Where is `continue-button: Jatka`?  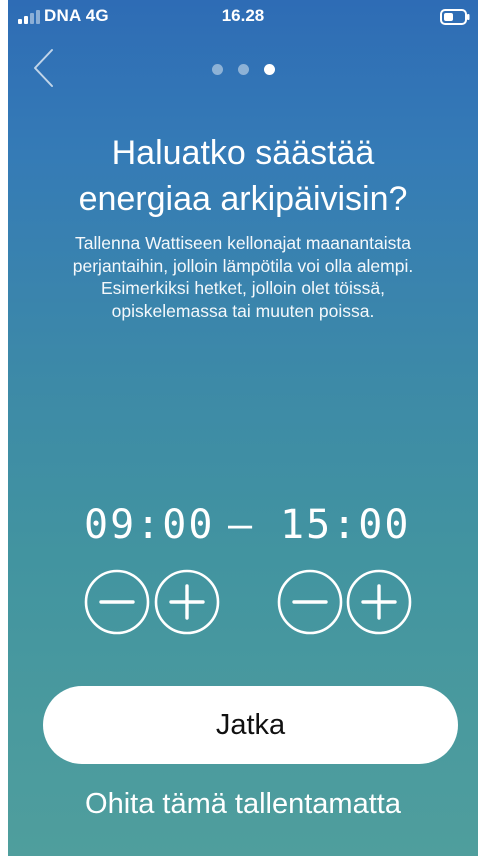
continue-button: Jatka is located at coordinates (250, 725).